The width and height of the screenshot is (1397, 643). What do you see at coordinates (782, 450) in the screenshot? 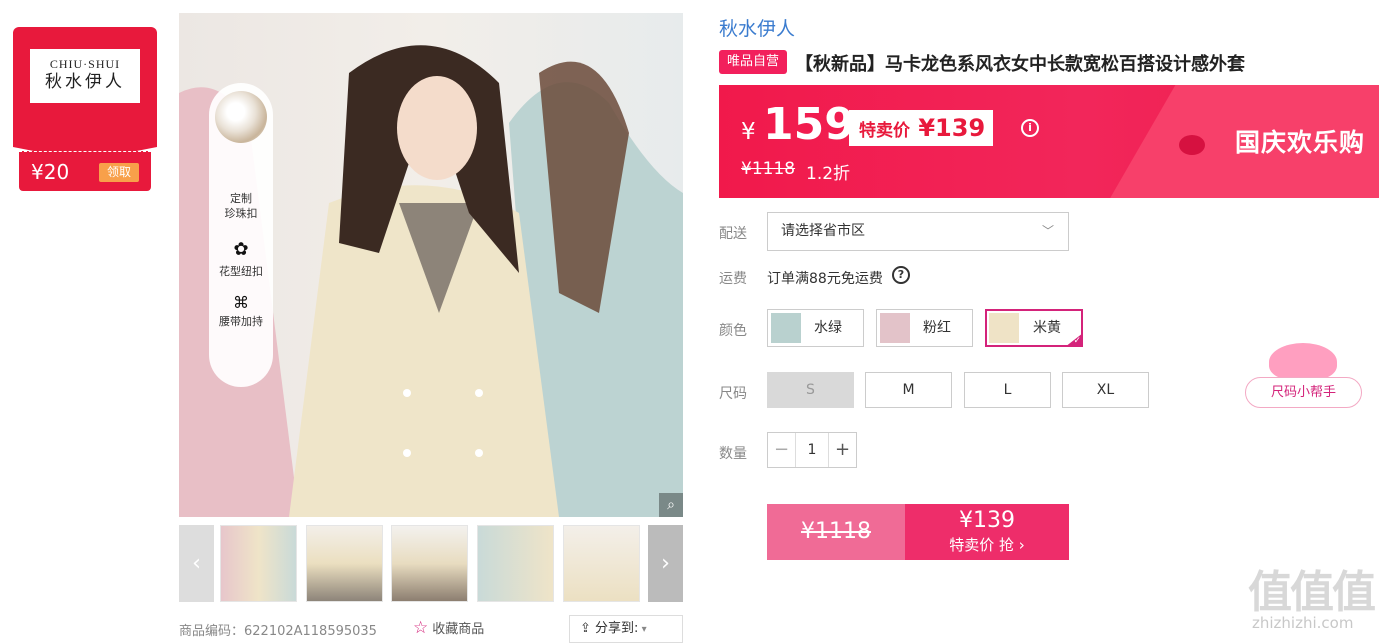
I see `decrement-button: −` at bounding box center [782, 450].